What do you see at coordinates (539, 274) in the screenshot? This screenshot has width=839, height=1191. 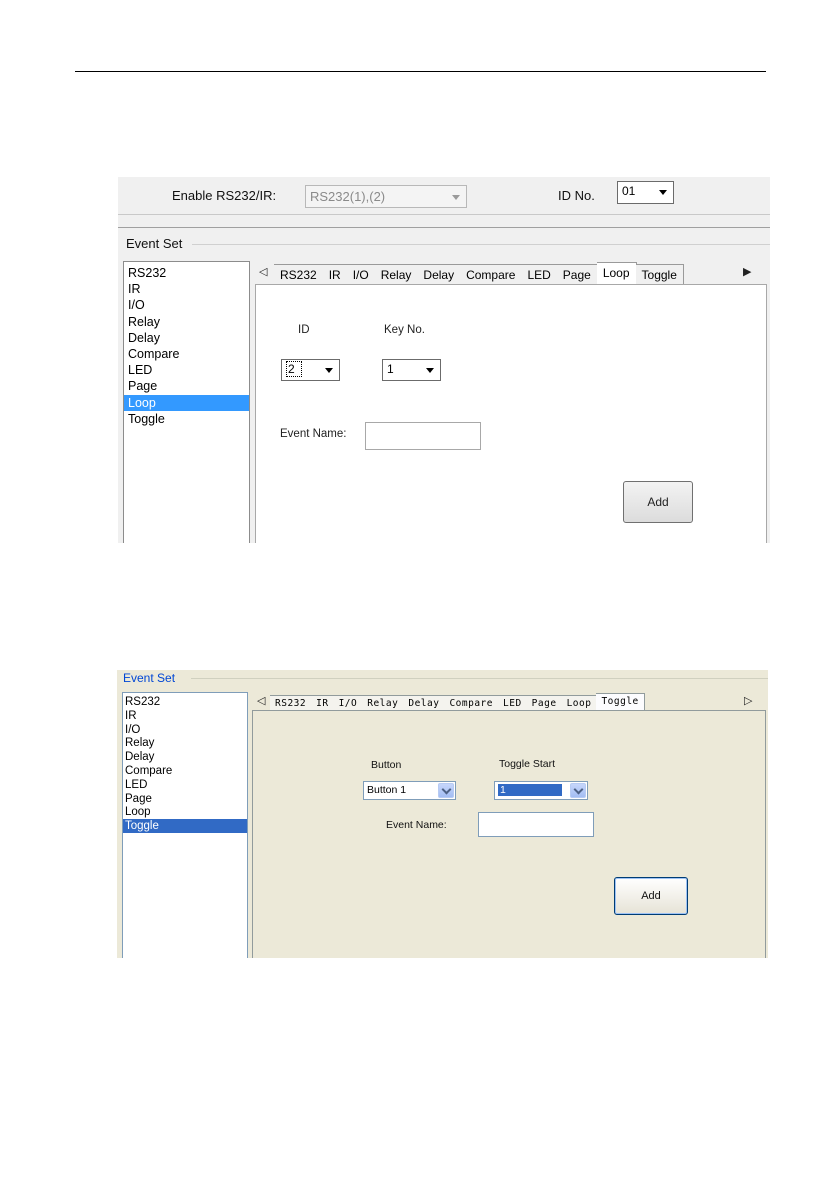 I see `tab-led: LED` at bounding box center [539, 274].